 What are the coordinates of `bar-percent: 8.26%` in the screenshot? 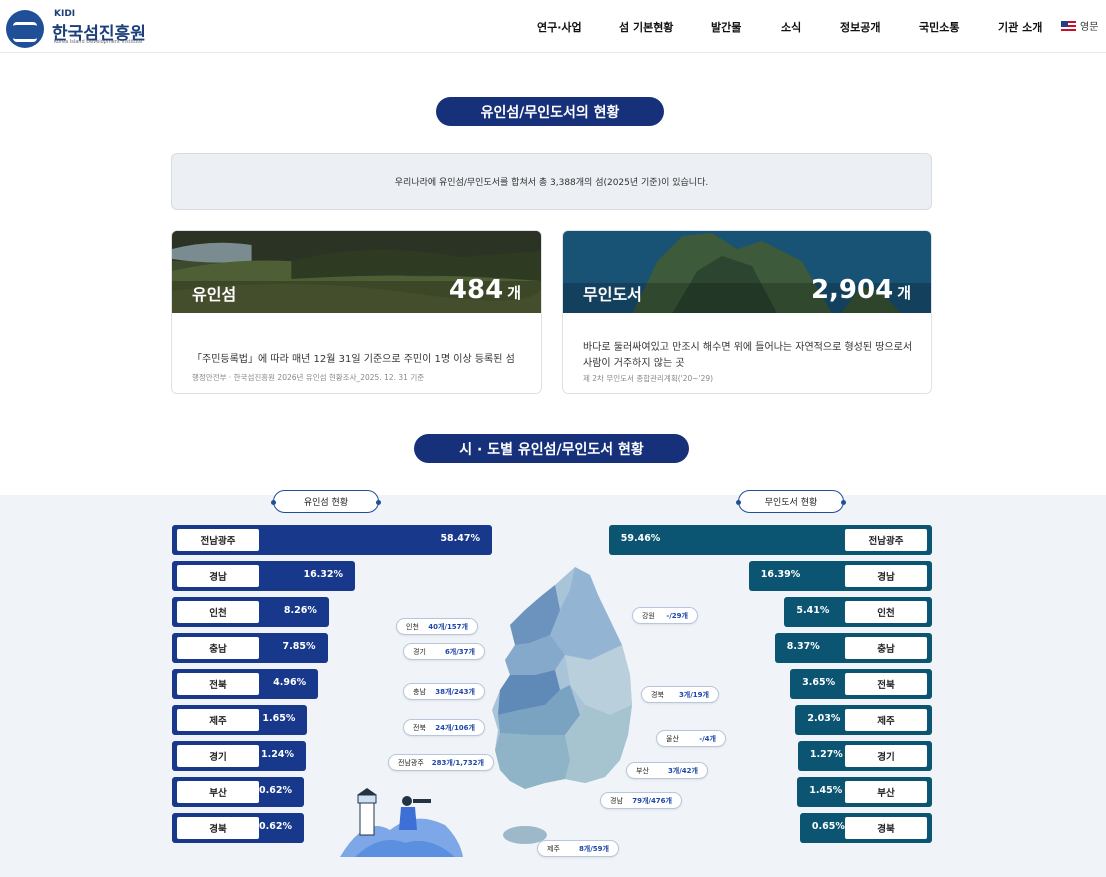 It's located at (300, 610).